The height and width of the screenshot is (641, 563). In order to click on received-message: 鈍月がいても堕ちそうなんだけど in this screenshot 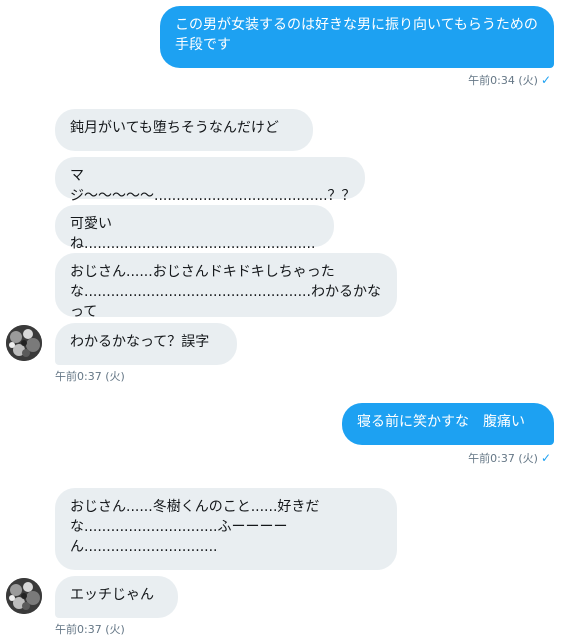, I will do `click(184, 130)`.